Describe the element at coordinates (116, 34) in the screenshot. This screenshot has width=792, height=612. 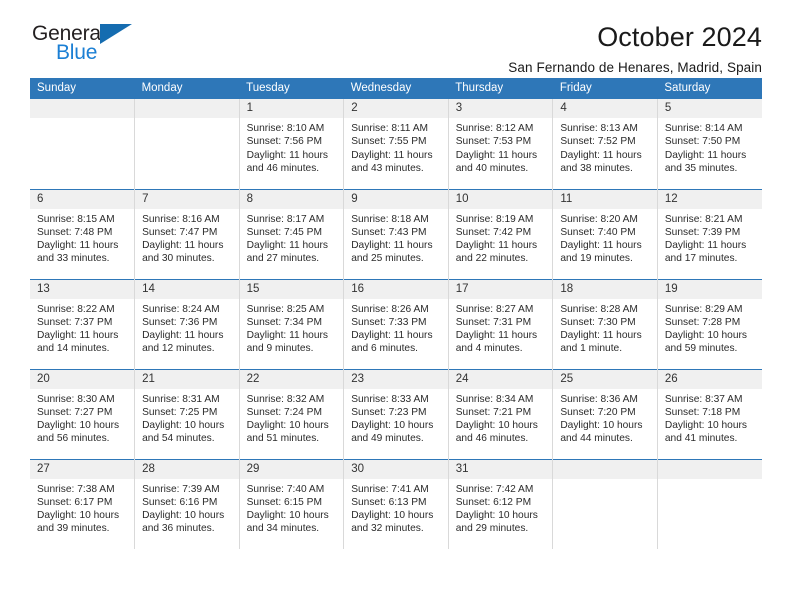
I see `logo-triangle-icon` at that location.